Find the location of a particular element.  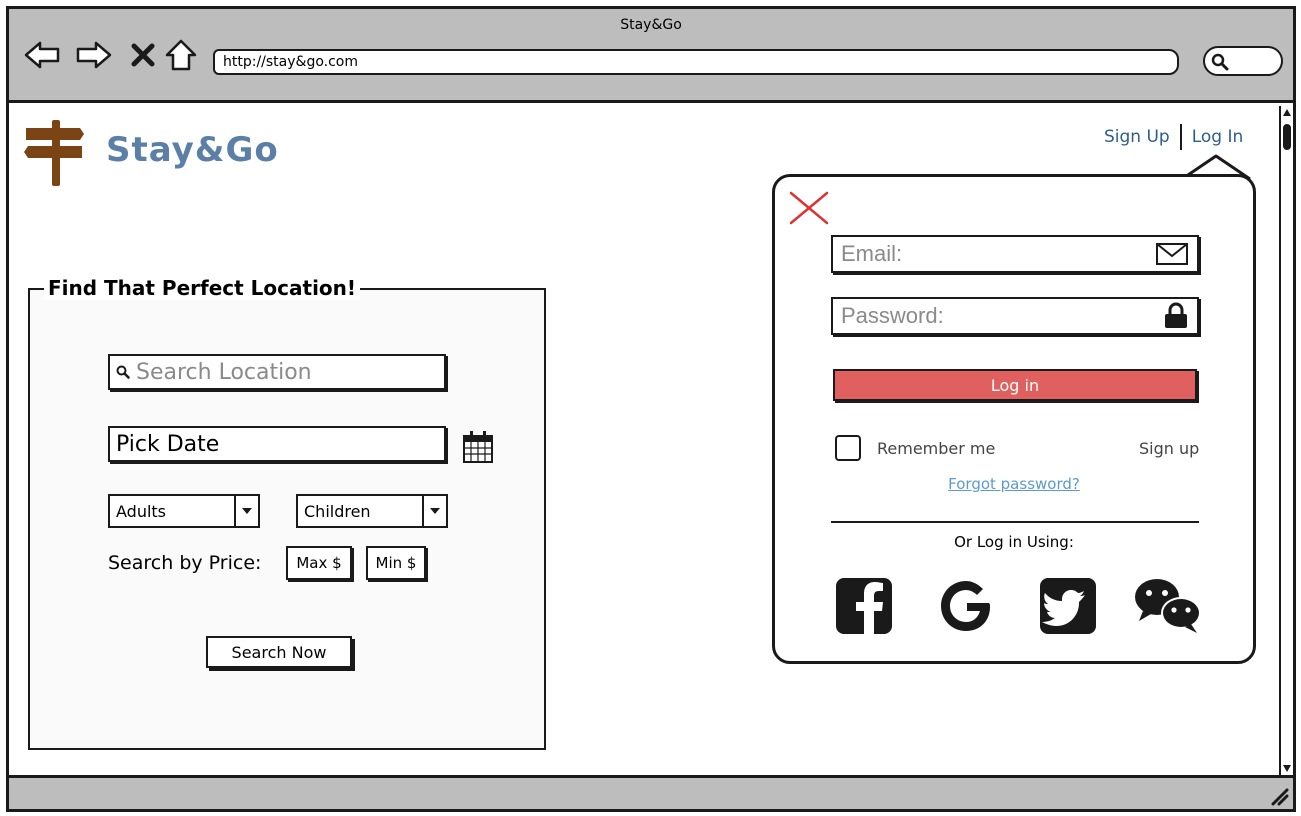

vertical-scrollbar is located at coordinates (1286, 440).